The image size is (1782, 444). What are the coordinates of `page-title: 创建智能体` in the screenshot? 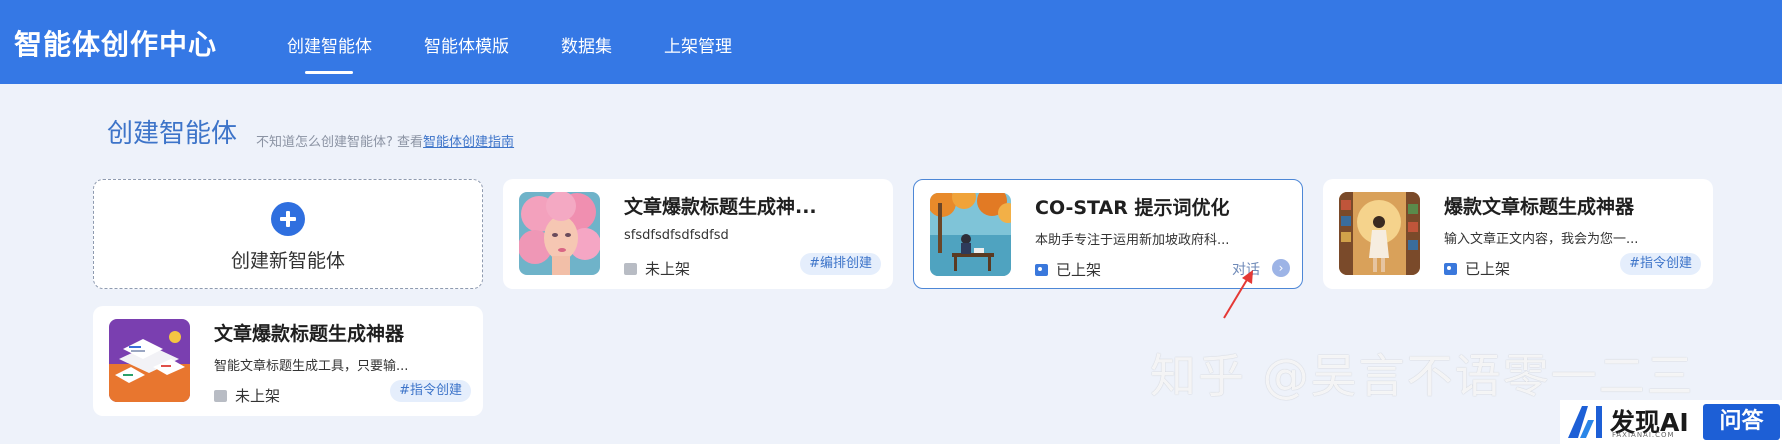 It's located at (172, 134).